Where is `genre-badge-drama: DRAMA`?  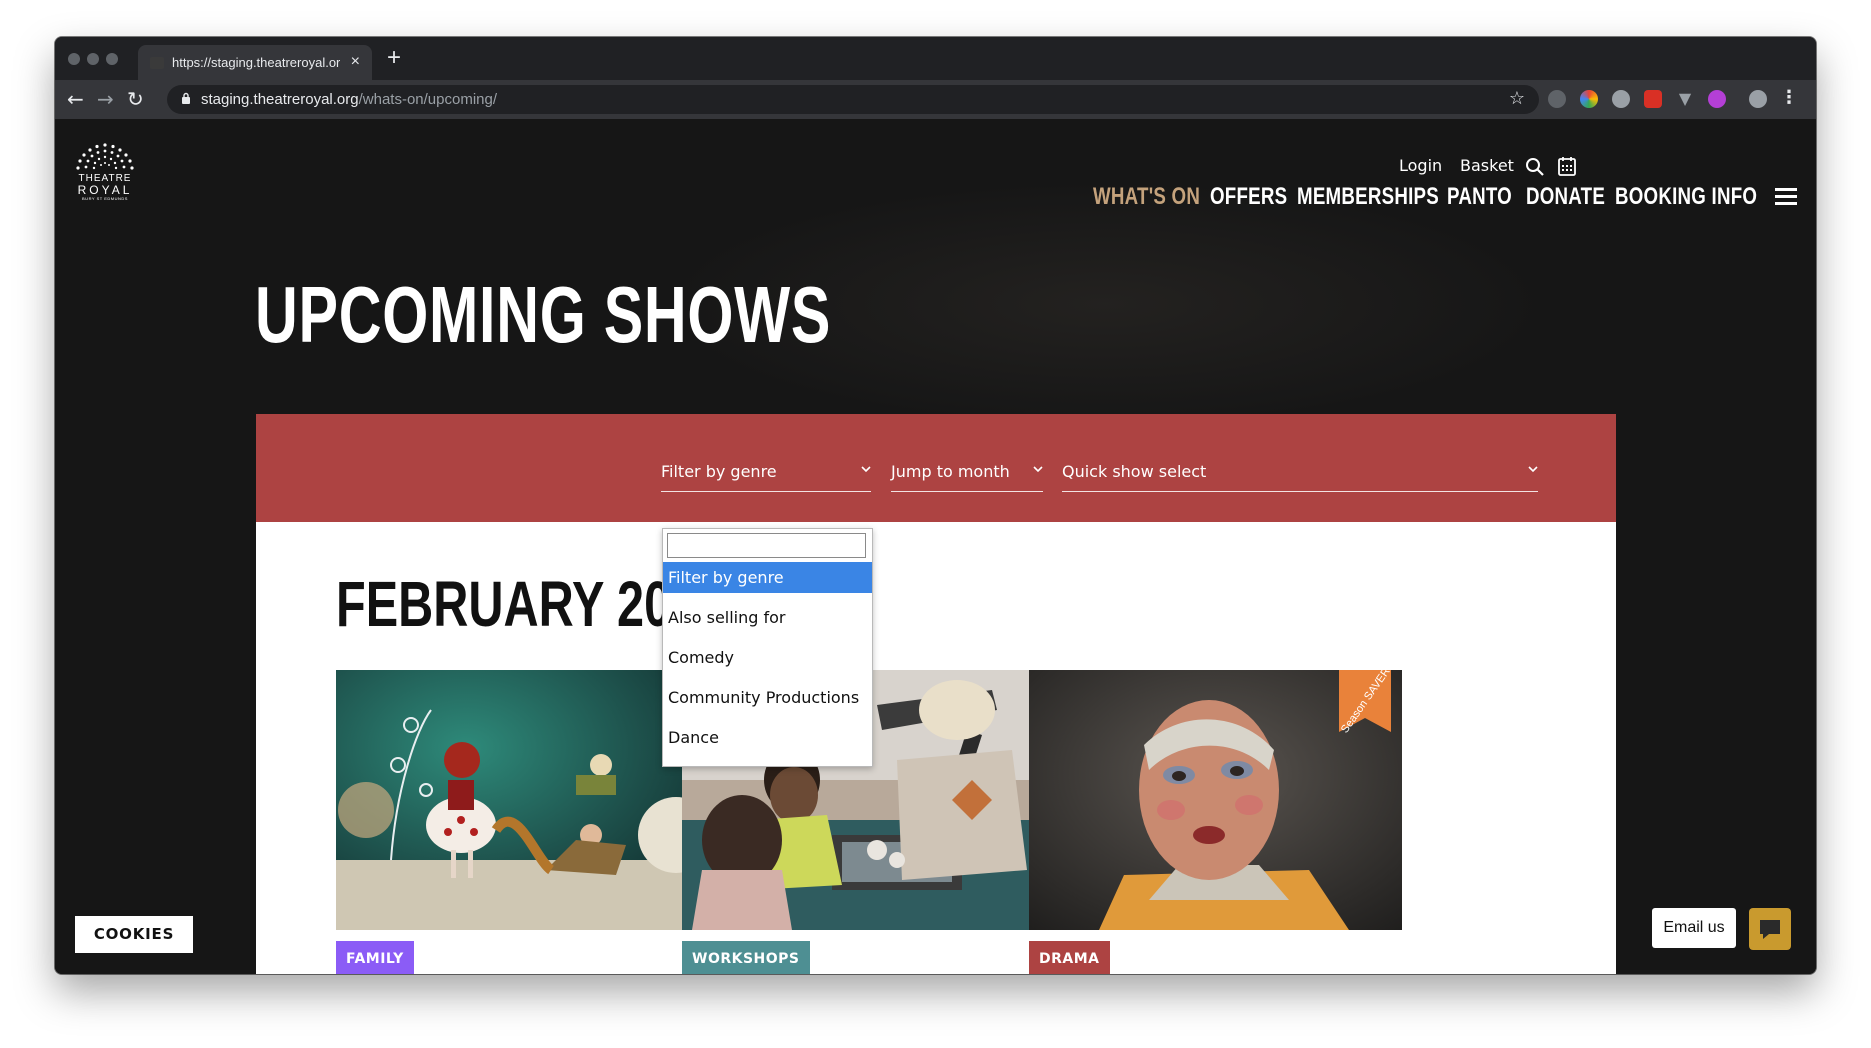 genre-badge-drama: DRAMA is located at coordinates (1069, 957).